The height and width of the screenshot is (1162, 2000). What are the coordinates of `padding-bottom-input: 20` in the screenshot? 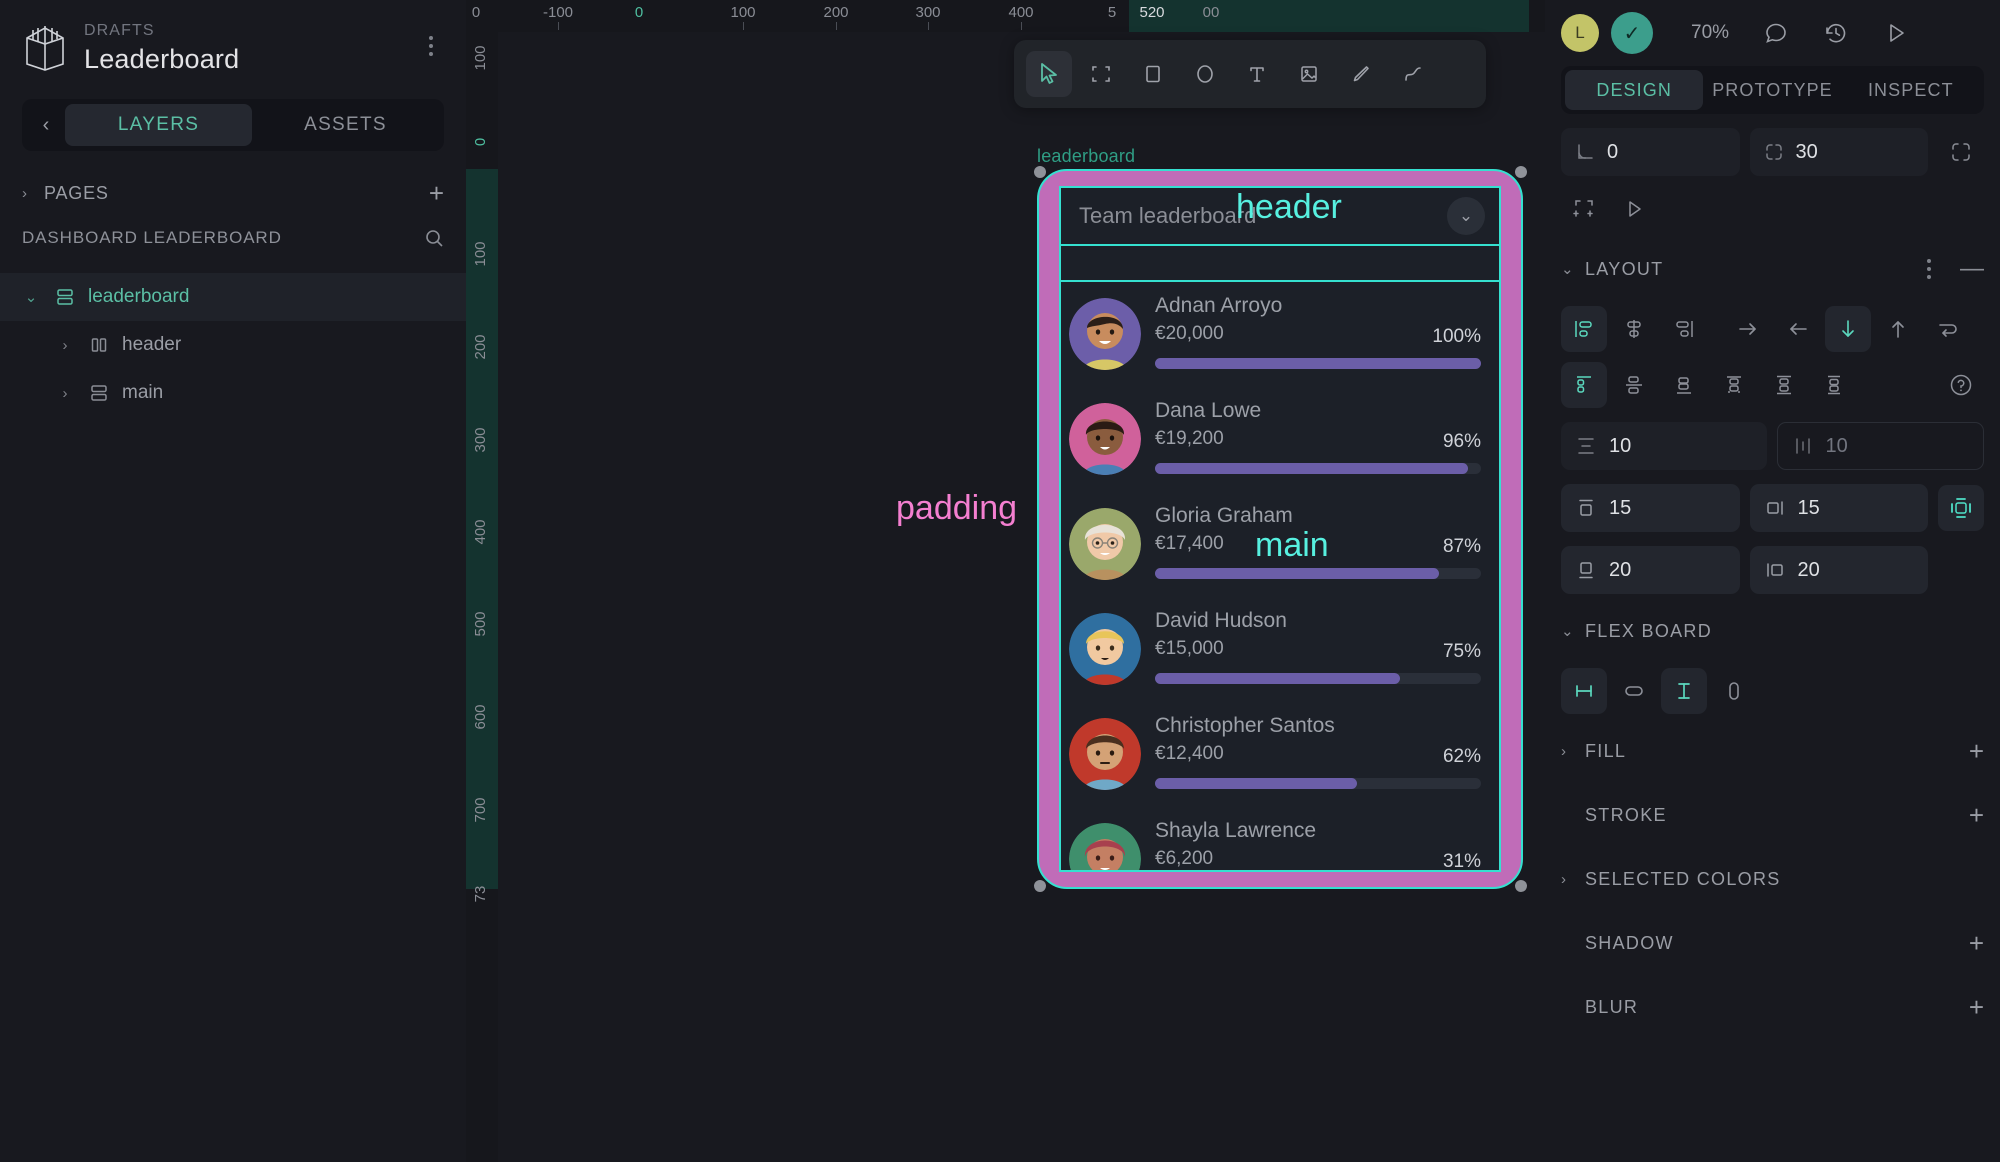 It's located at (1650, 570).